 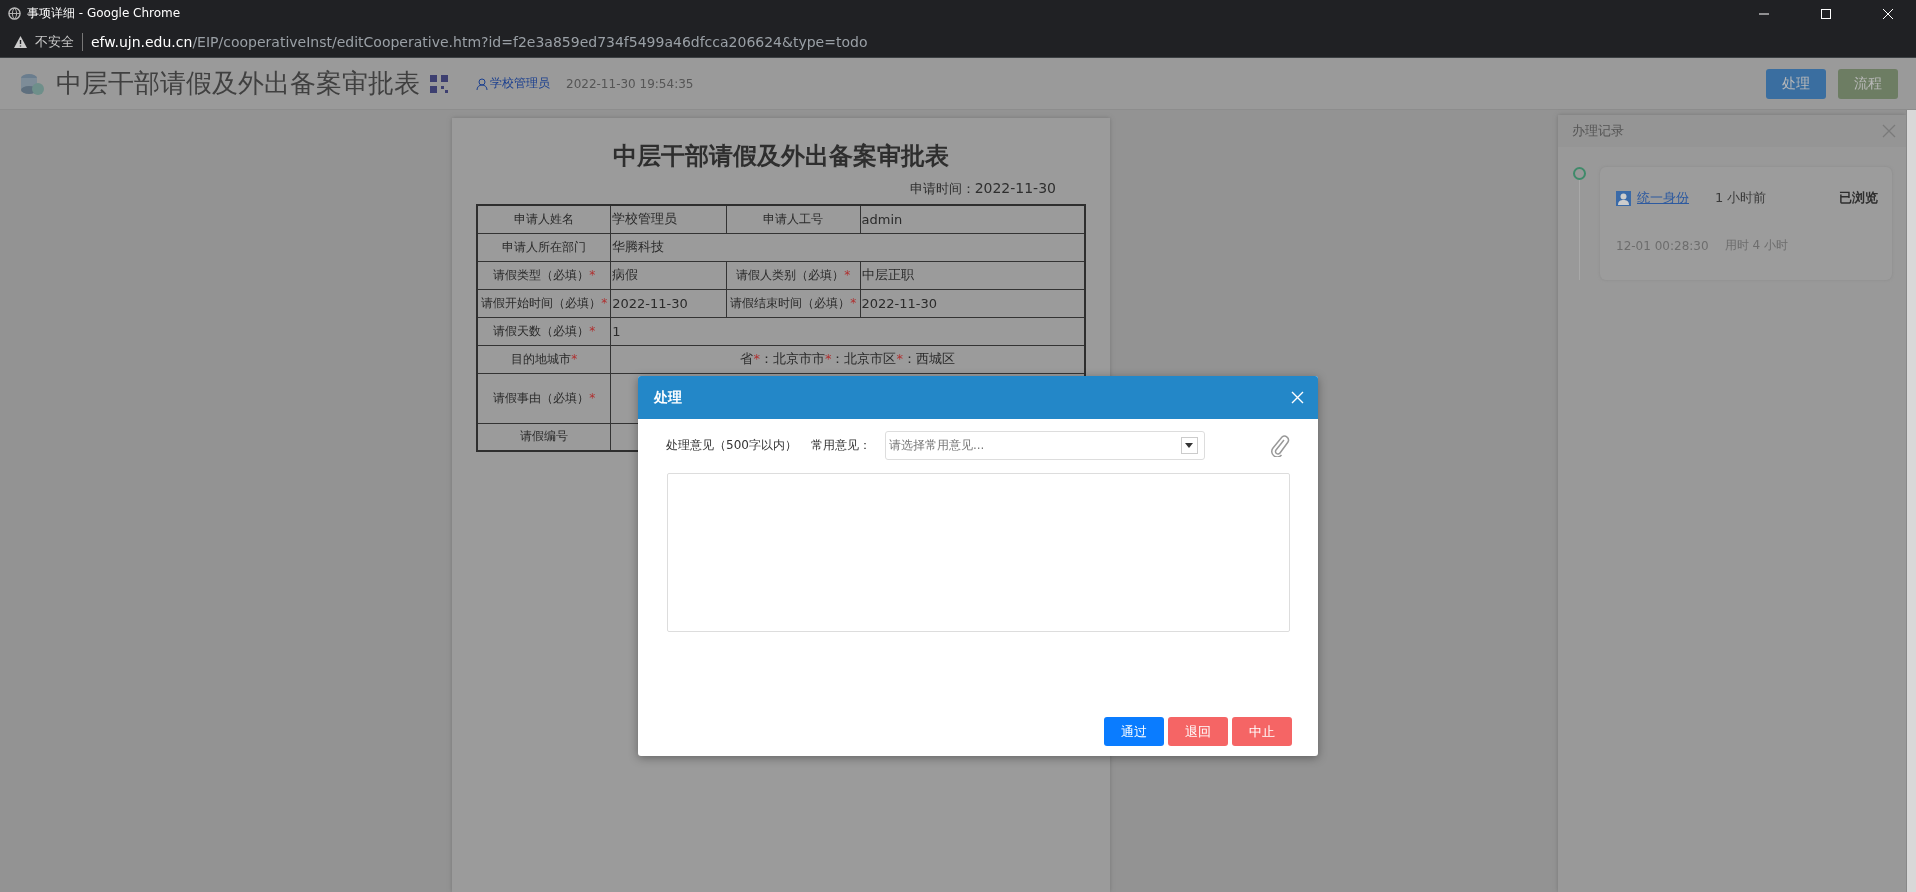 What do you see at coordinates (1858, 198) in the screenshot?
I see `status-text: 已浏览` at bounding box center [1858, 198].